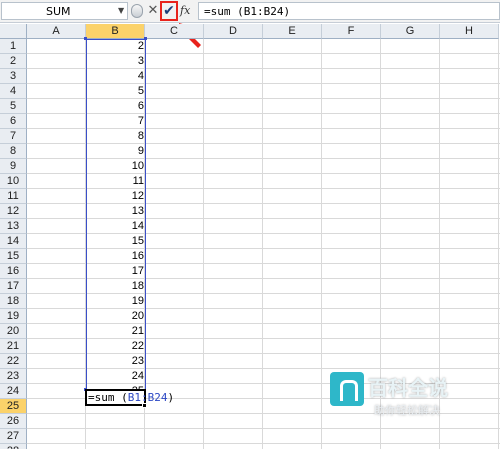 This screenshot has height=449, width=500. What do you see at coordinates (13, 421) in the screenshot?
I see `row-header-26: 26` at bounding box center [13, 421].